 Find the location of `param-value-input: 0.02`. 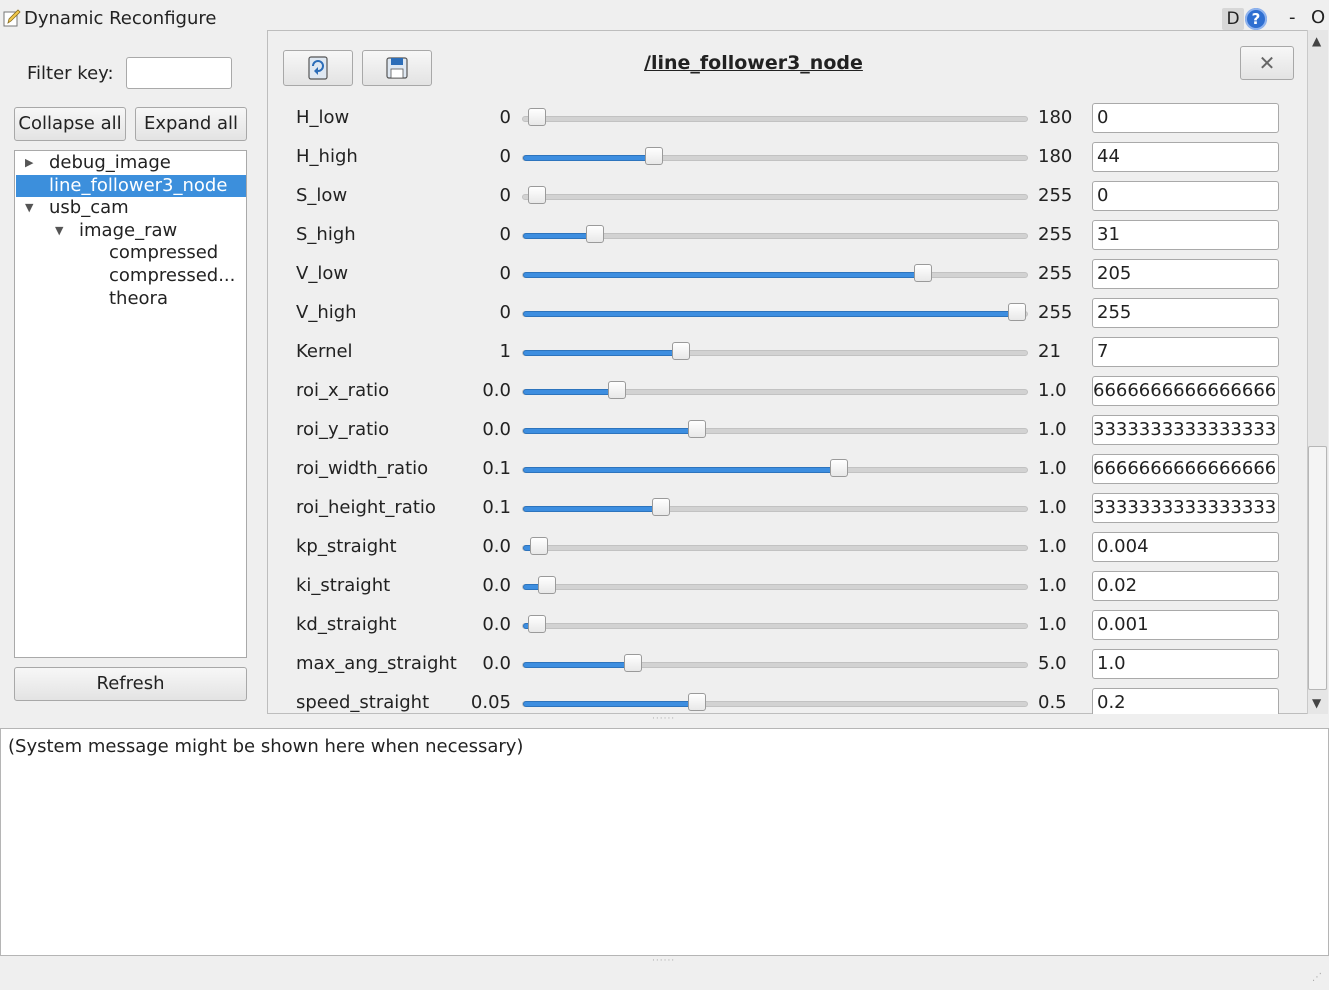

param-value-input: 0.02 is located at coordinates (1185, 586).